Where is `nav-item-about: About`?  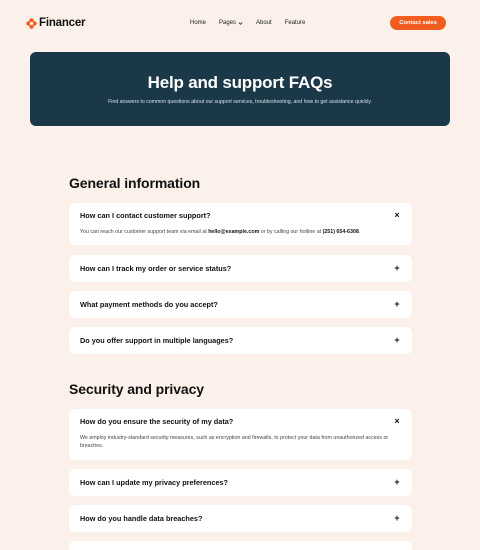
nav-item-about: About is located at coordinates (264, 23).